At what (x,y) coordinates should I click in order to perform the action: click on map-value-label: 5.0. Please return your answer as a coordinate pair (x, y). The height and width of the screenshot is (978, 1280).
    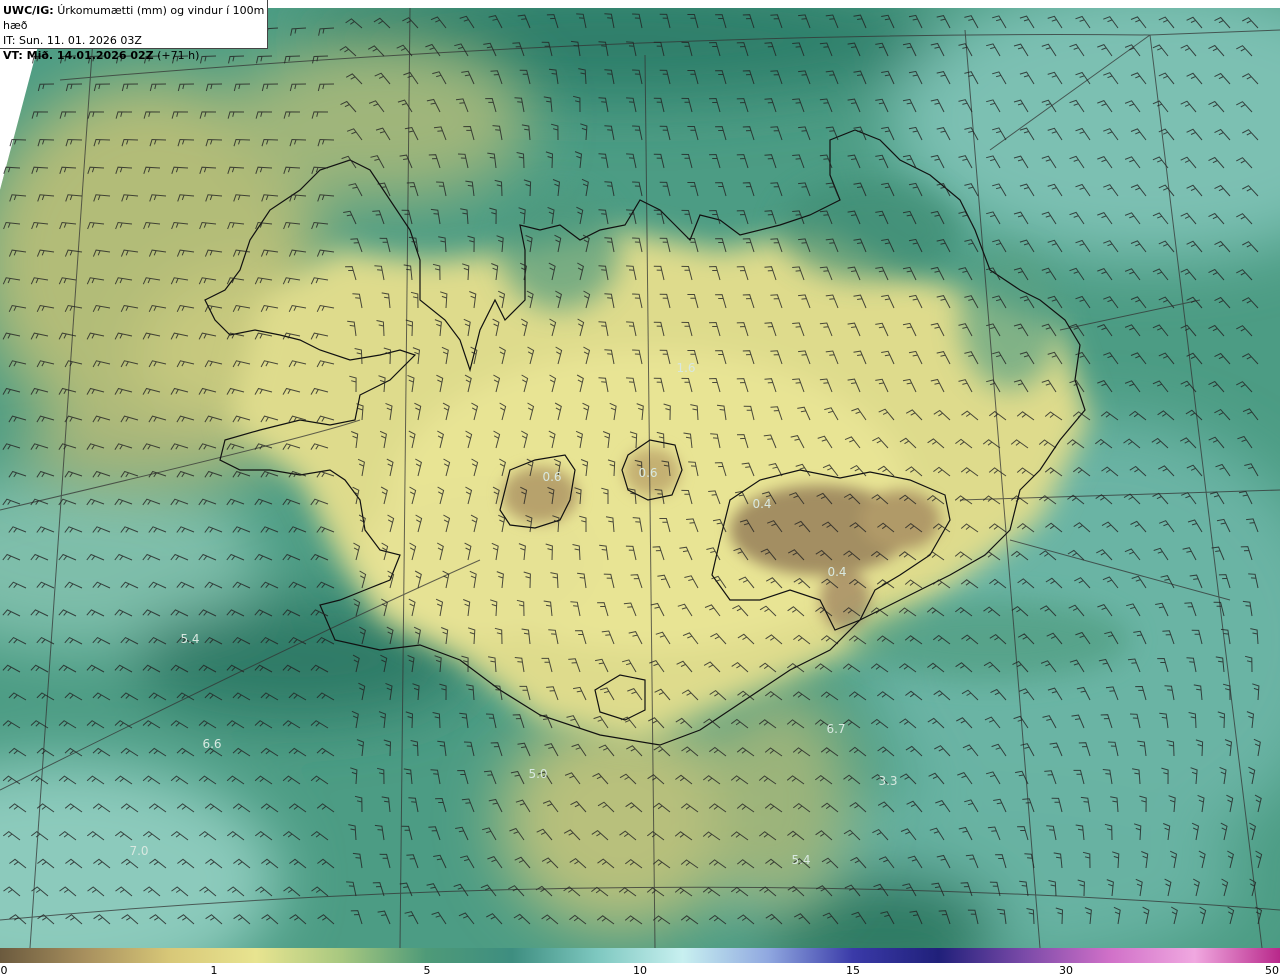
    Looking at the image, I should click on (537, 774).